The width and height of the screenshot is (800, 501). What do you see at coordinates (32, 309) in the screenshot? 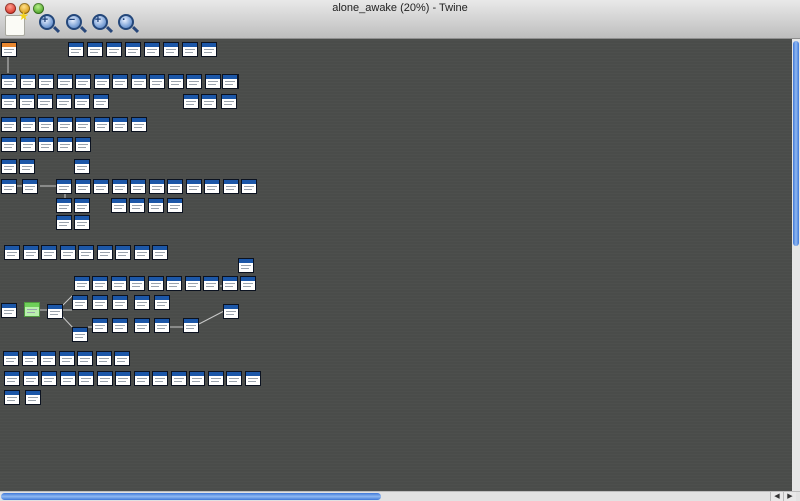
I see `selected-passage` at bounding box center [32, 309].